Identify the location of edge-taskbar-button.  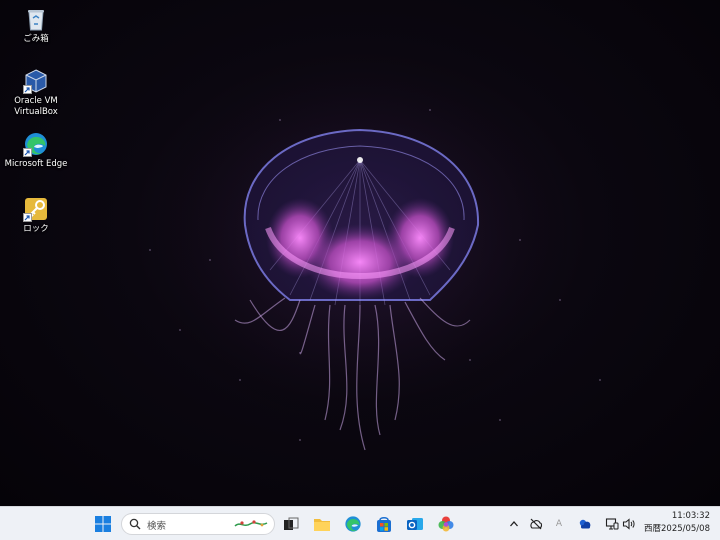
(353, 524).